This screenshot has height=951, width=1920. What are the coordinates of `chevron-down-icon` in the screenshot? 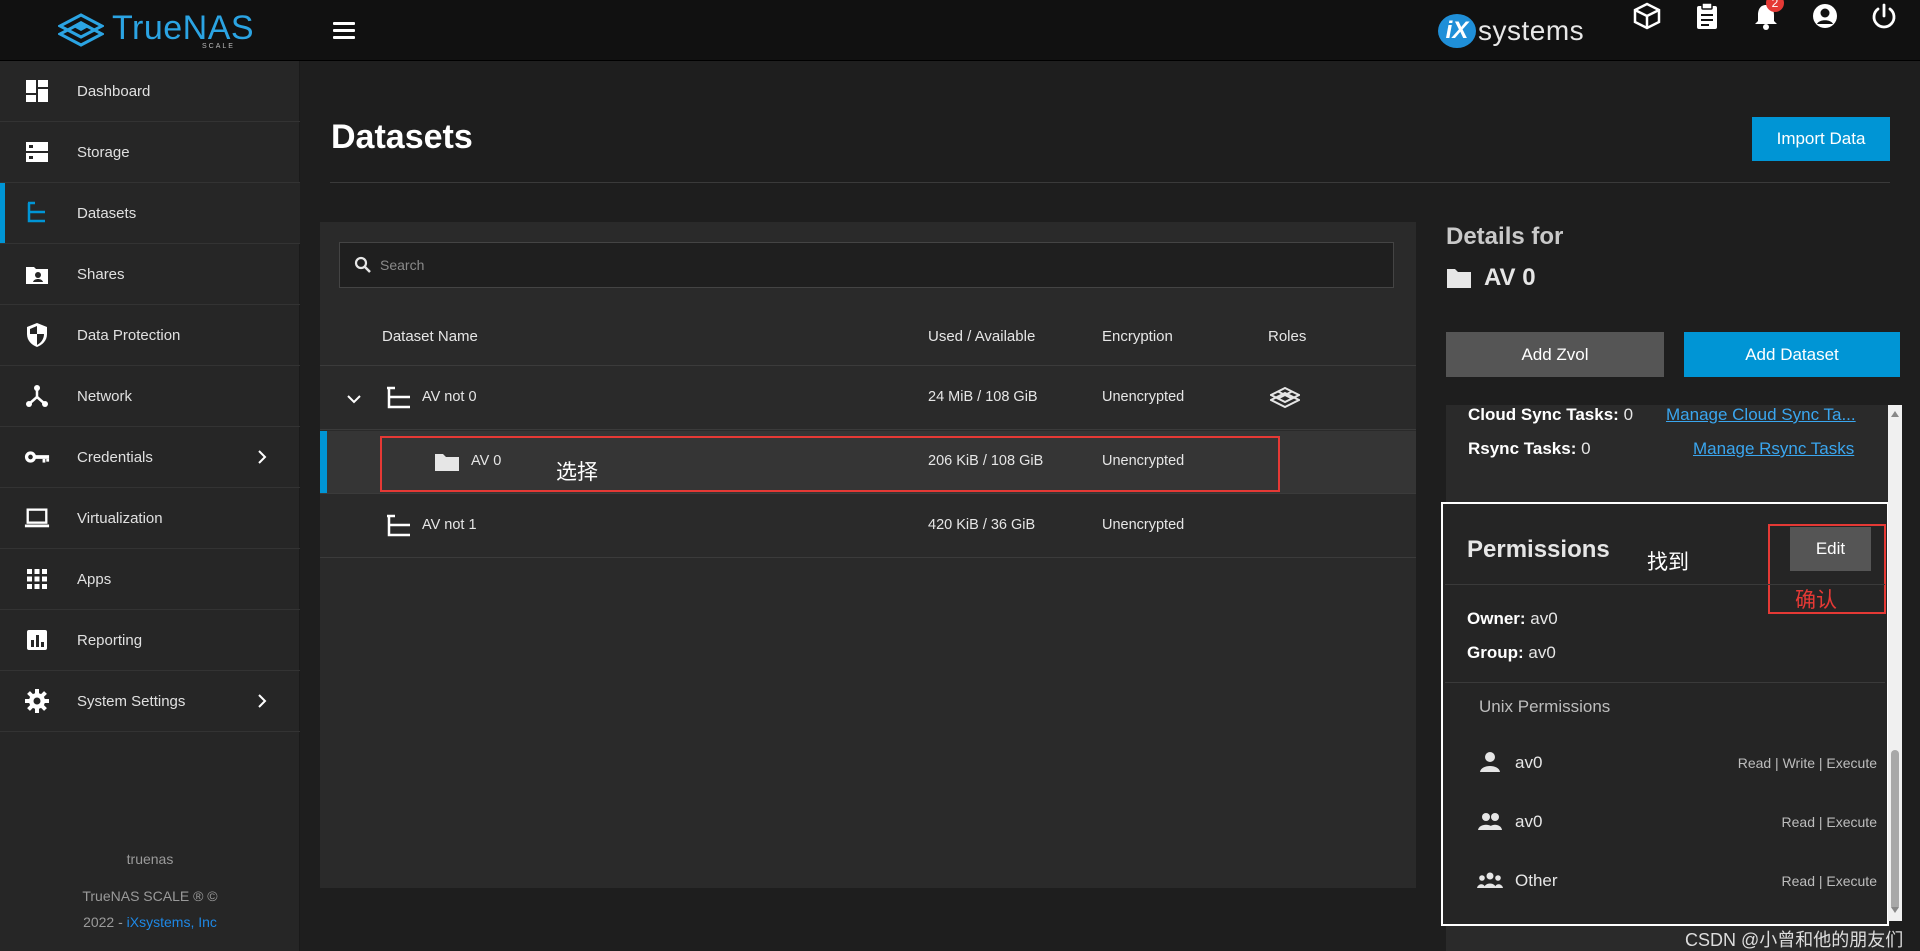 It's located at (354, 399).